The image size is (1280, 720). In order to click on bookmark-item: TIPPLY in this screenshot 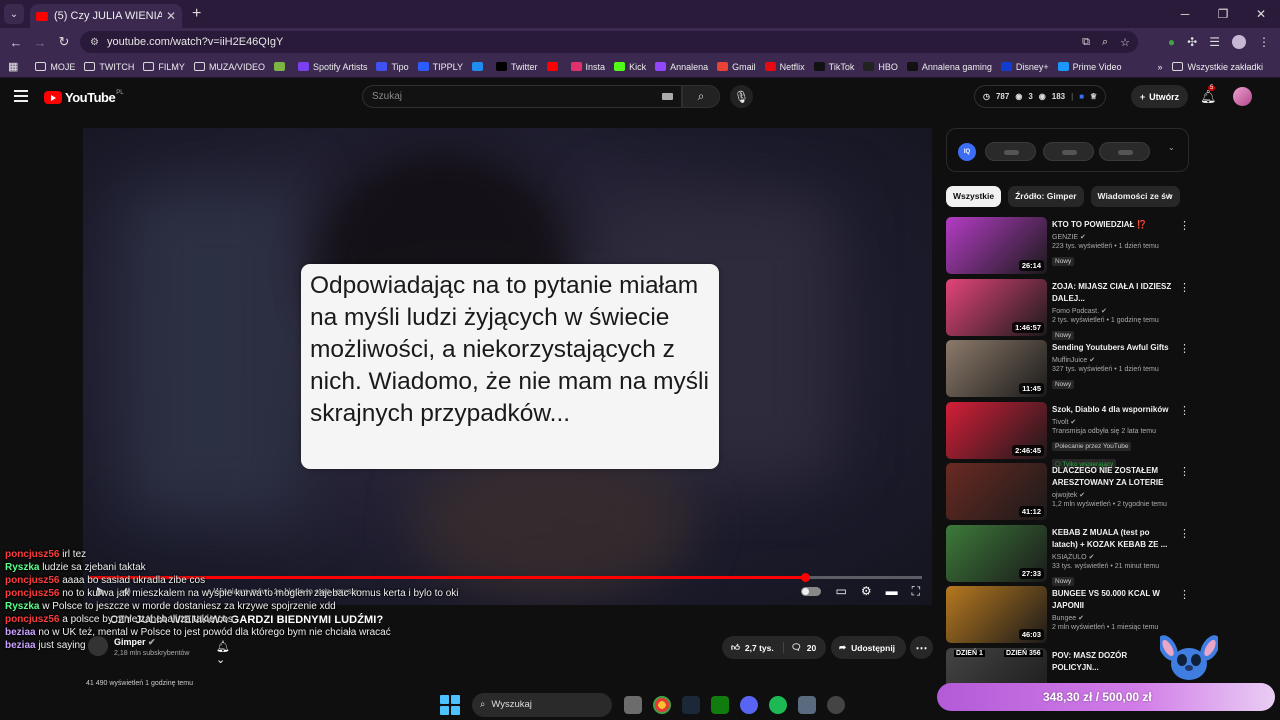, I will do `click(440, 67)`.